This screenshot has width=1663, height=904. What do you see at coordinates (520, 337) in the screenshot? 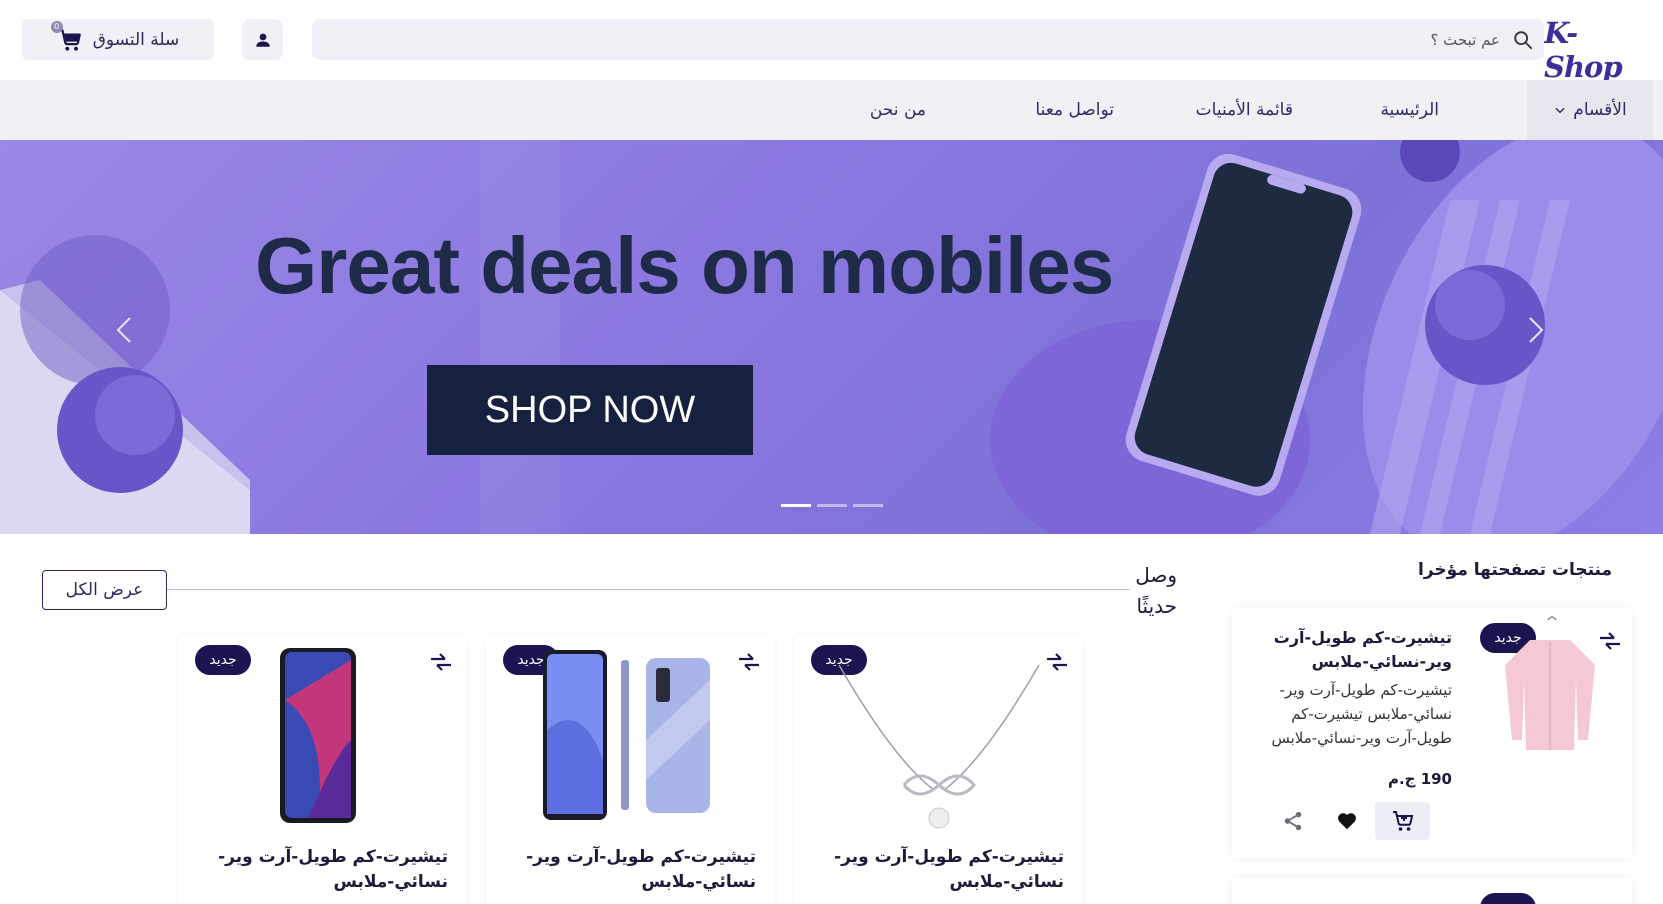
I see `banner-glow` at bounding box center [520, 337].